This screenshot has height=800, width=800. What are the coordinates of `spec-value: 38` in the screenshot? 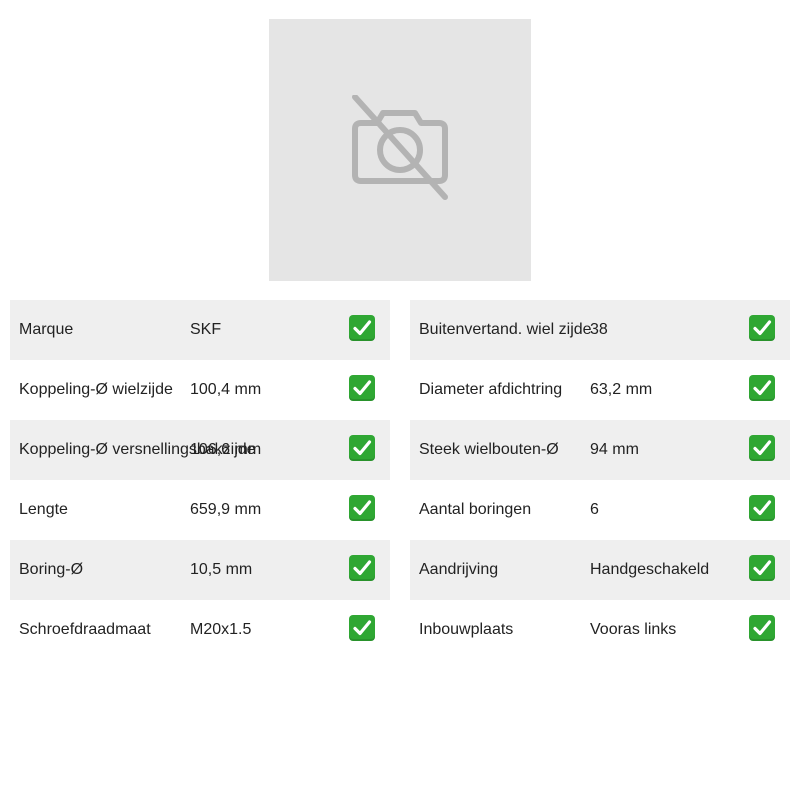 It's located at (599, 329).